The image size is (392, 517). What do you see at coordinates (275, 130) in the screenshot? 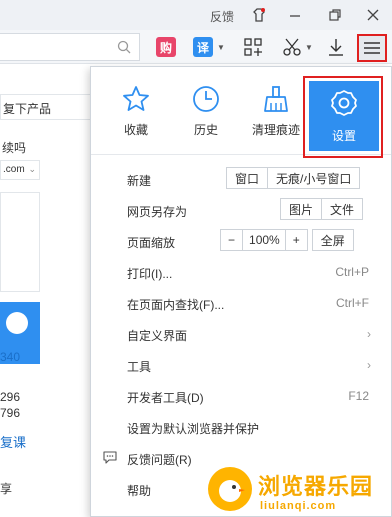
I see `clear-traces-label: 清理痕迹` at bounding box center [275, 130].